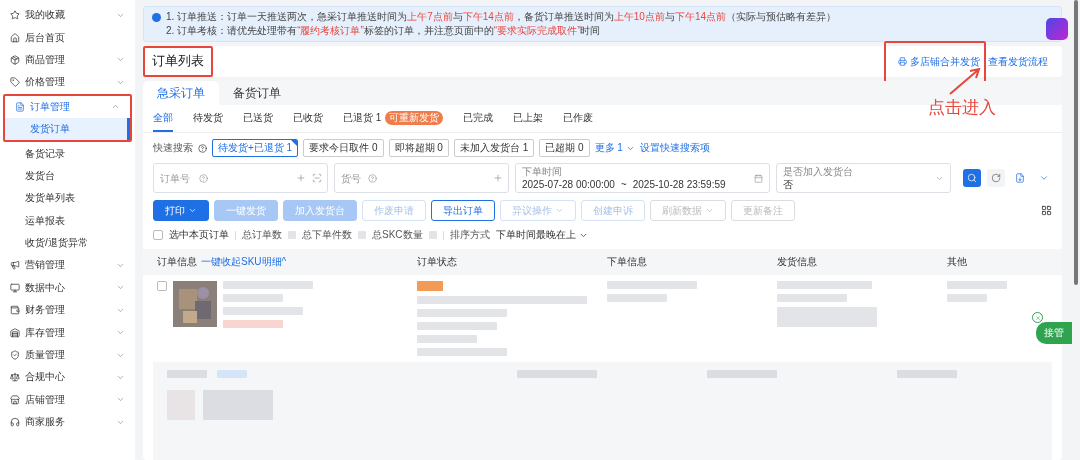 The height and width of the screenshot is (460, 1080). I want to click on search-button, so click(972, 178).